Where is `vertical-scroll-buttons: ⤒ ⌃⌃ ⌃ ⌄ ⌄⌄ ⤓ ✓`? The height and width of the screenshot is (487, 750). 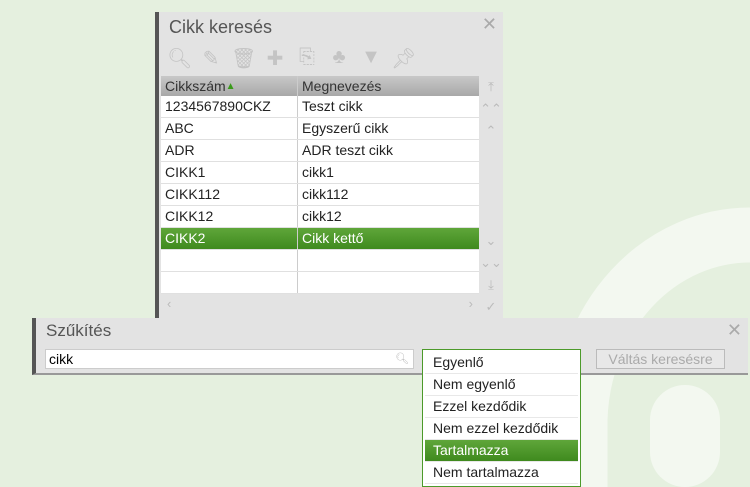 vertical-scroll-buttons: ⤒ ⌃⌃ ⌃ ⌄ ⌄⌄ ⤓ ✓ is located at coordinates (491, 197).